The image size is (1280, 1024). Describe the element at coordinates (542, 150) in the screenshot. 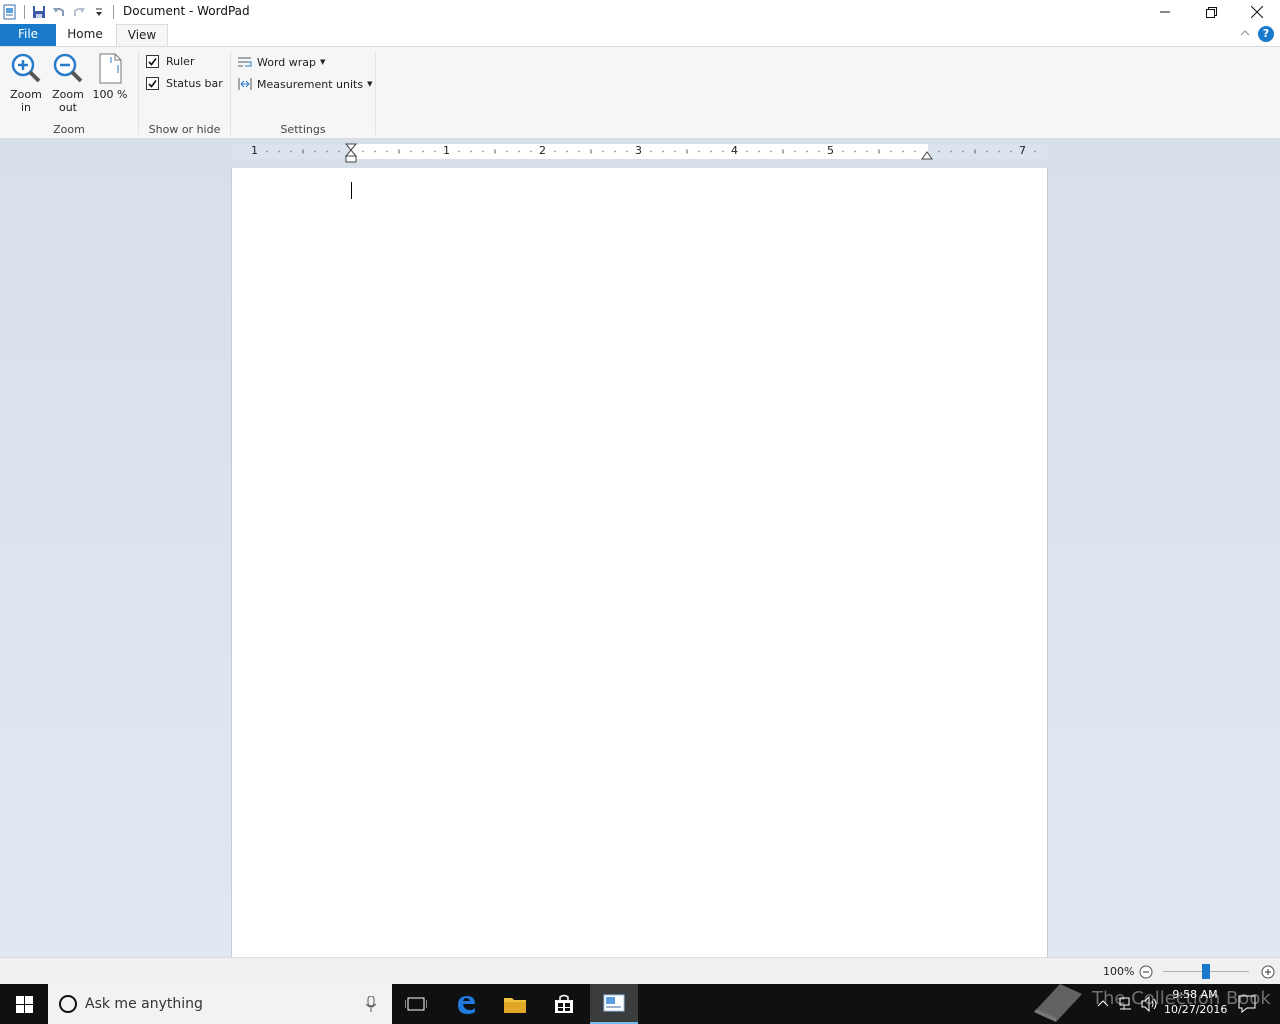

I see `ruler-number: 2` at that location.